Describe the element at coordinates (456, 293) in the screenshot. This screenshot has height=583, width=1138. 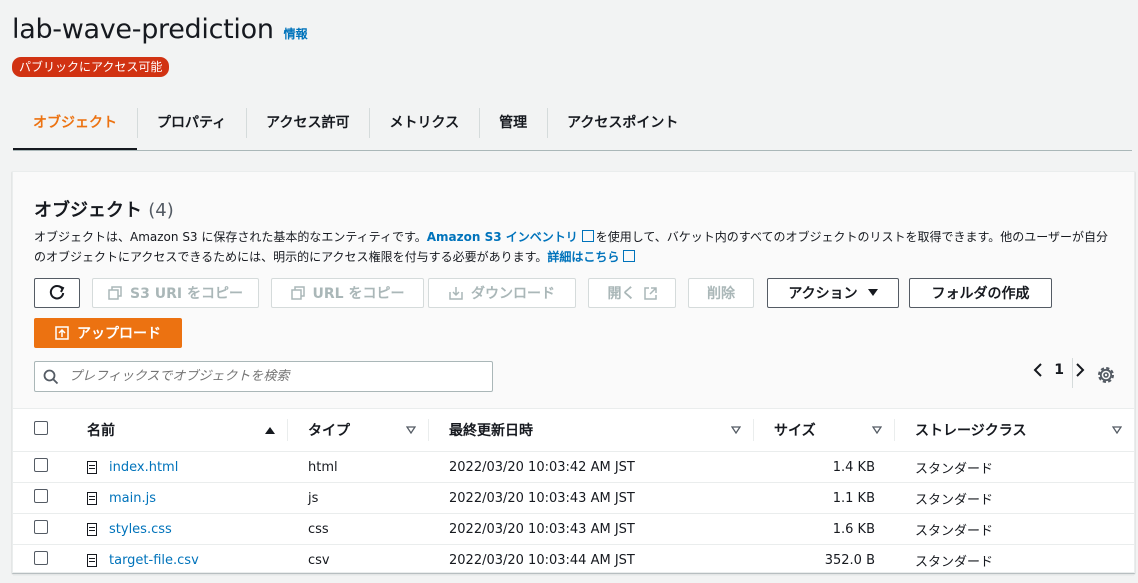
I see `download-icon` at that location.